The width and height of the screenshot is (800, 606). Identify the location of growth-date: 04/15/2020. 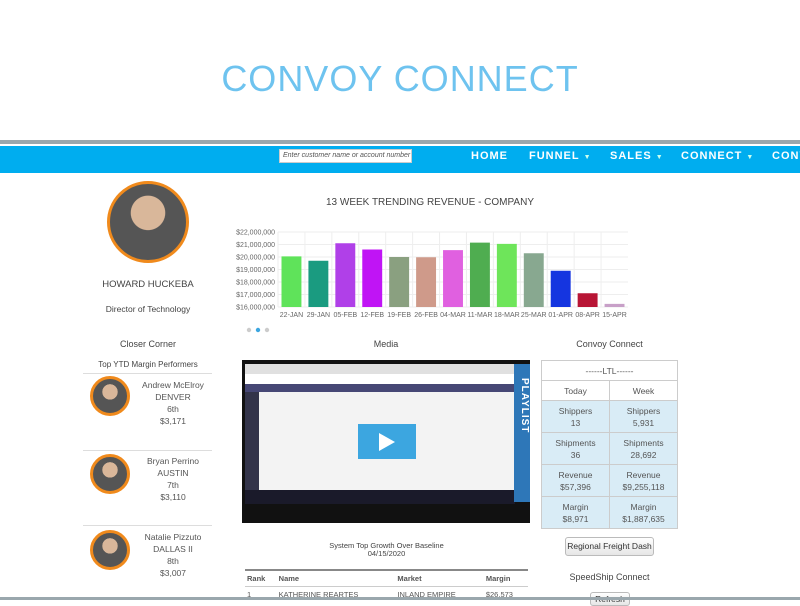
(386, 553).